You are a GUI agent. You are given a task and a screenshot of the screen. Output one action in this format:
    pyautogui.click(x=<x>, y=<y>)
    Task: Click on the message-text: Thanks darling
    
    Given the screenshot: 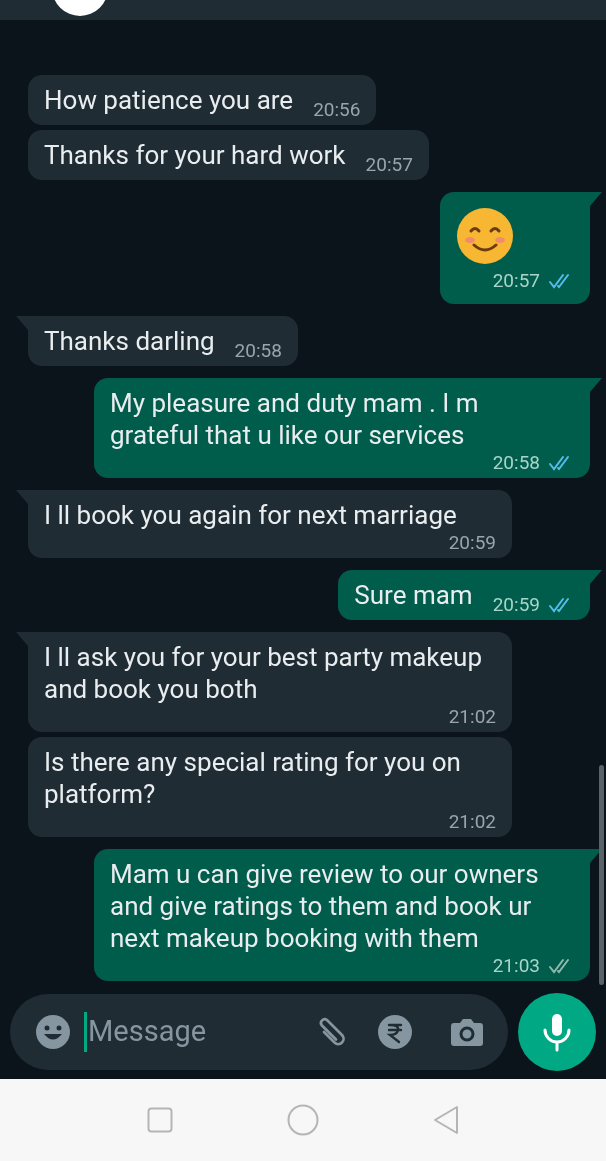 What is the action you would take?
    pyautogui.click(x=129, y=341)
    